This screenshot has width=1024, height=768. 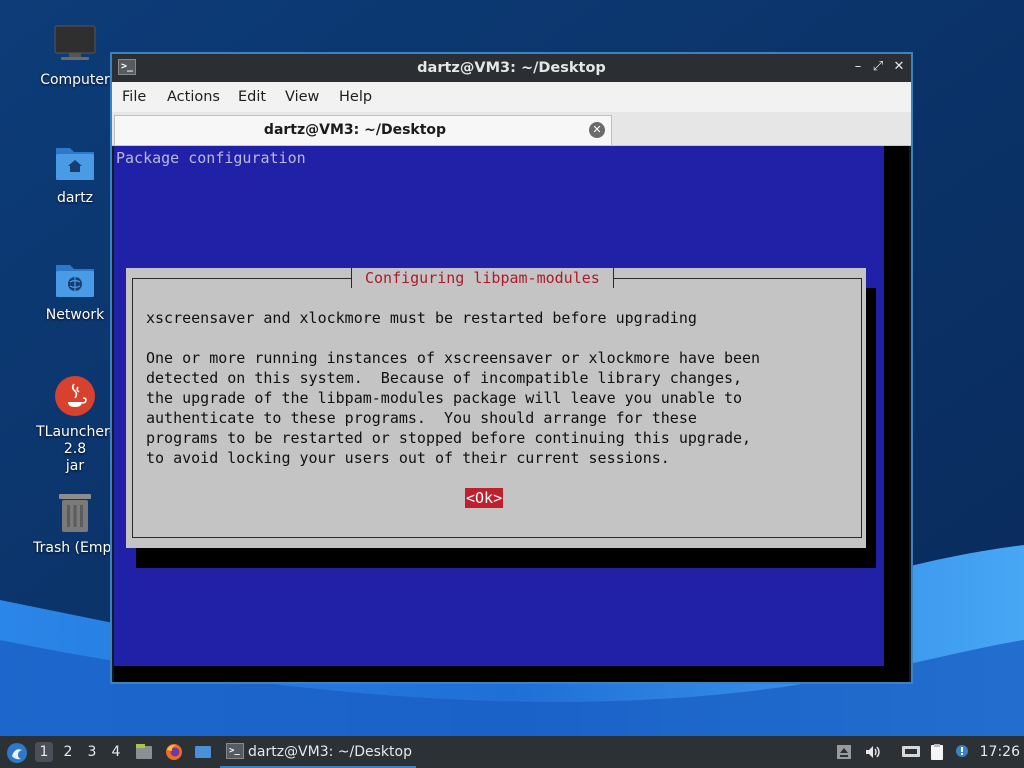 What do you see at coordinates (484, 498) in the screenshot?
I see `ok-button: <Ok>` at bounding box center [484, 498].